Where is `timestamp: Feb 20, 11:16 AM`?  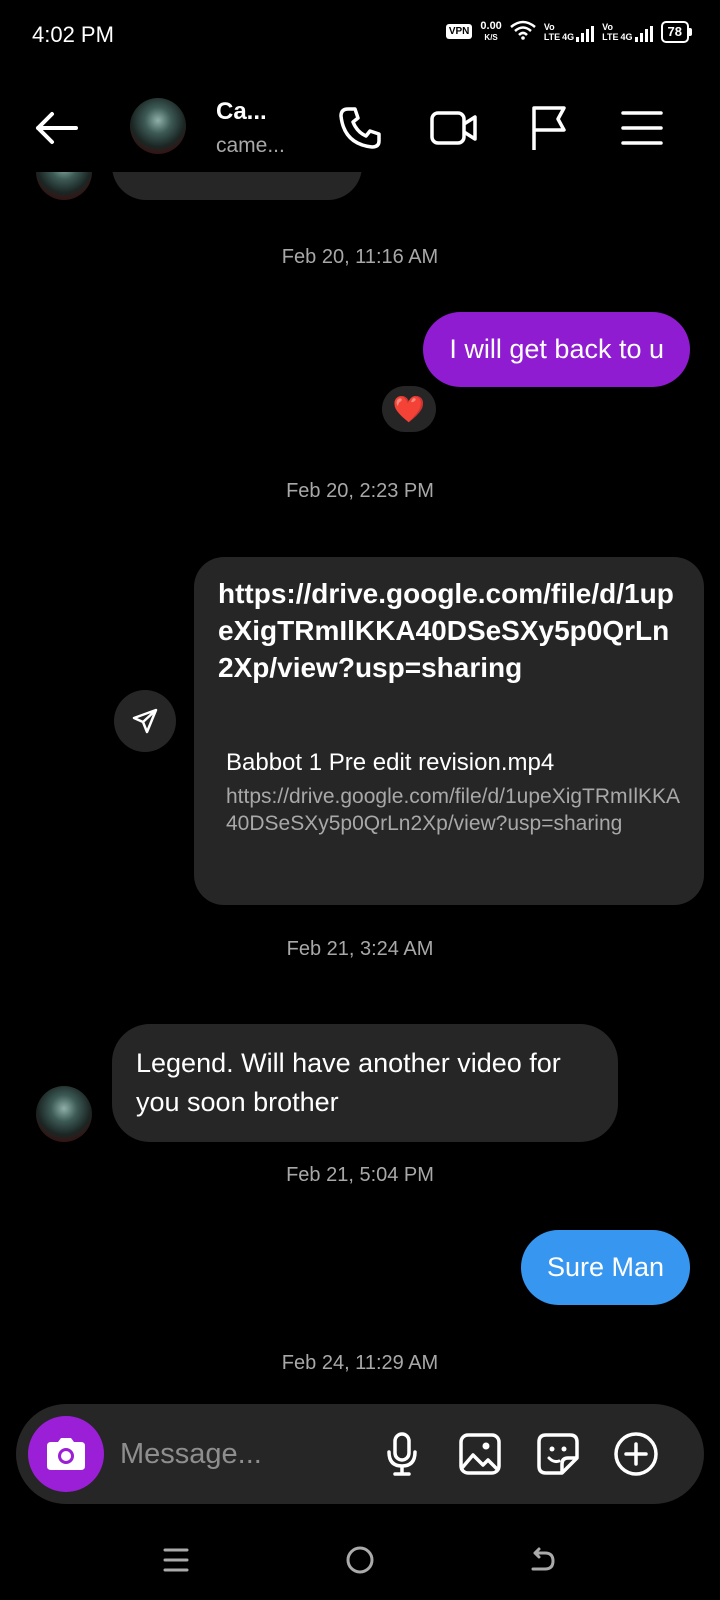
timestamp: Feb 20, 11:16 AM is located at coordinates (360, 257).